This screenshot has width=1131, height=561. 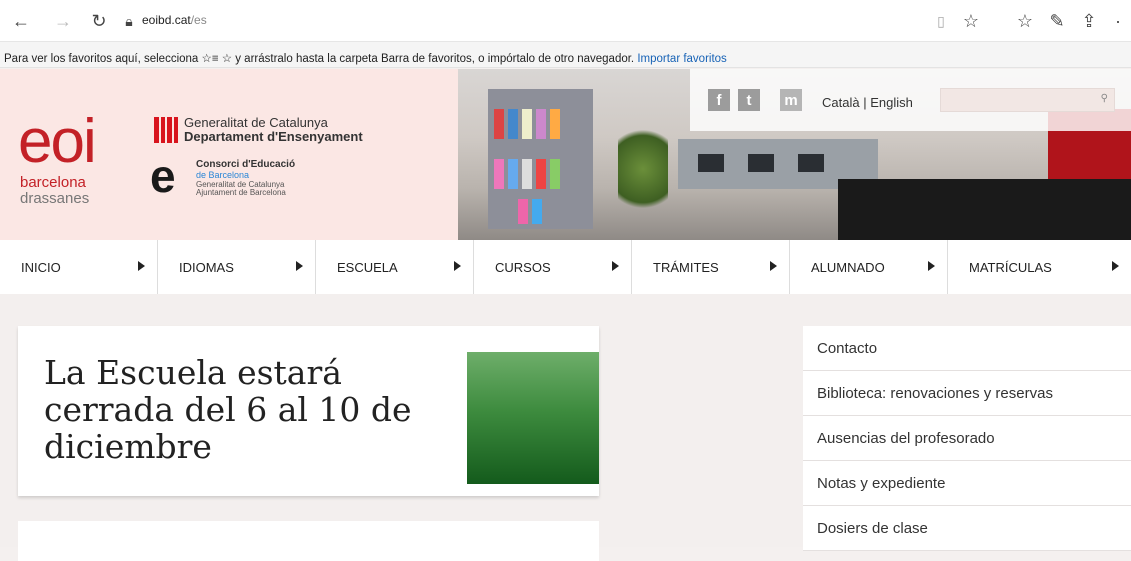 What do you see at coordinates (166, 130) in the screenshot?
I see `gencat-flag-icon` at bounding box center [166, 130].